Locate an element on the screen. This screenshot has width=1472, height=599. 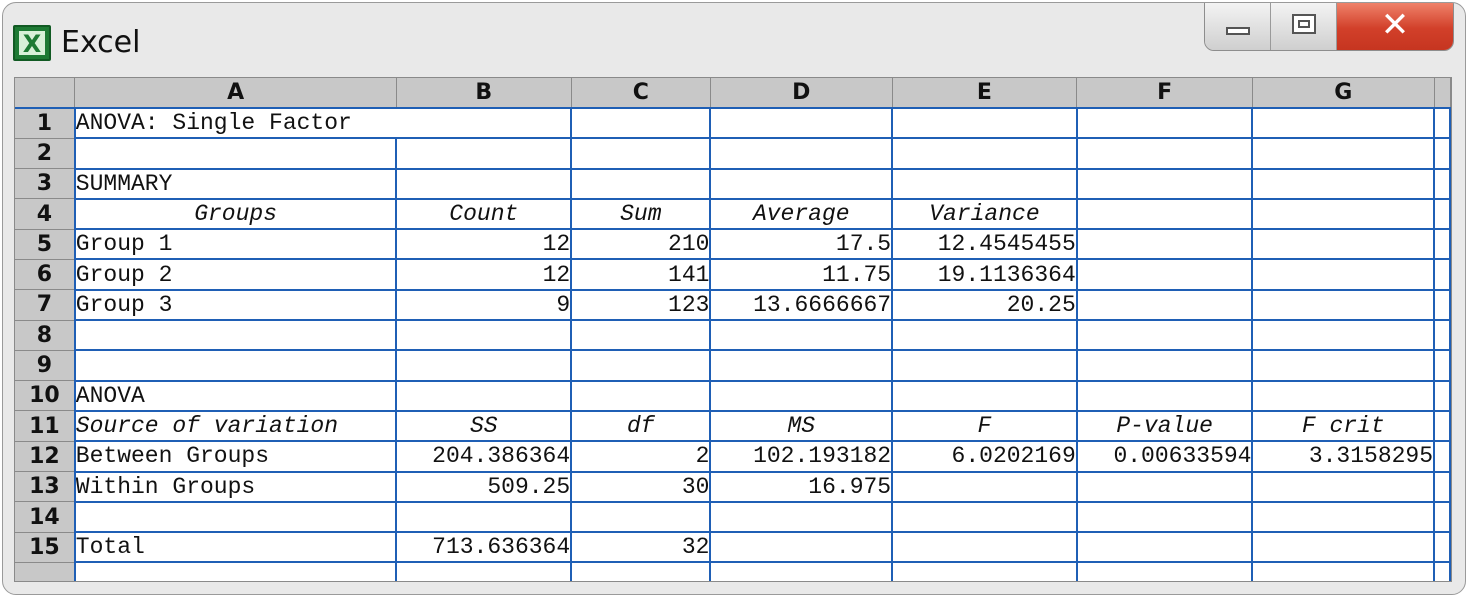
cell-d5: 17.5 is located at coordinates (802, 245).